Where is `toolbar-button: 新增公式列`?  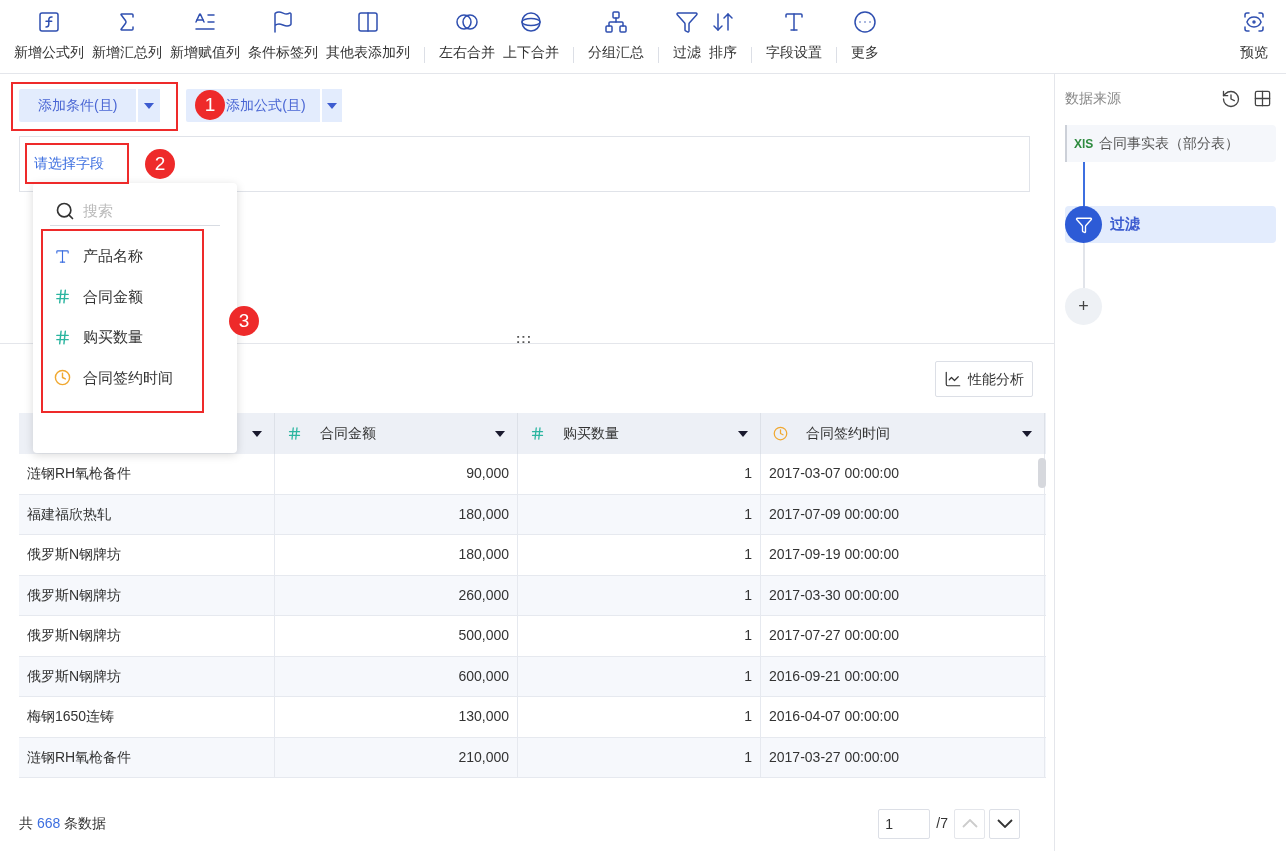
toolbar-button: 新增公式列 is located at coordinates (49, 36).